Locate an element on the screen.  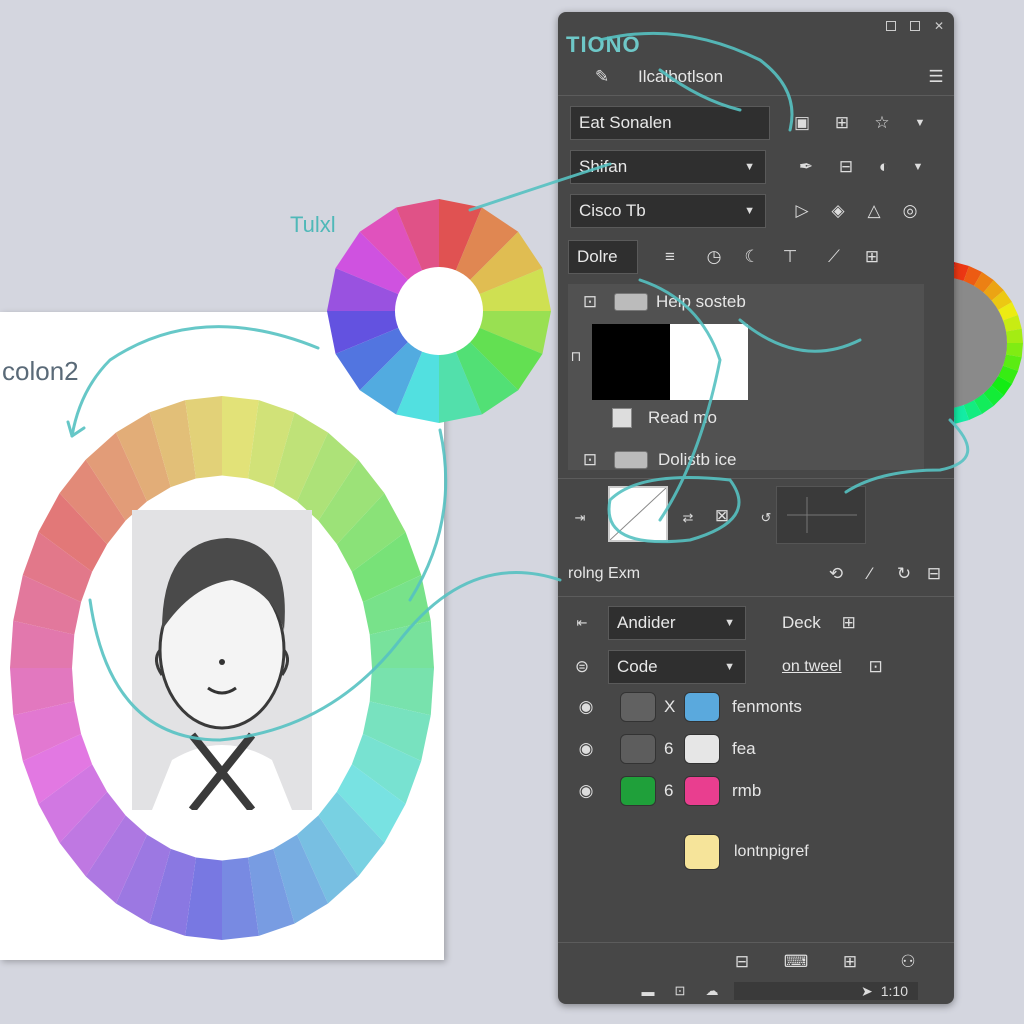
lock-icon: ⊓ is located at coordinates (576, 356).